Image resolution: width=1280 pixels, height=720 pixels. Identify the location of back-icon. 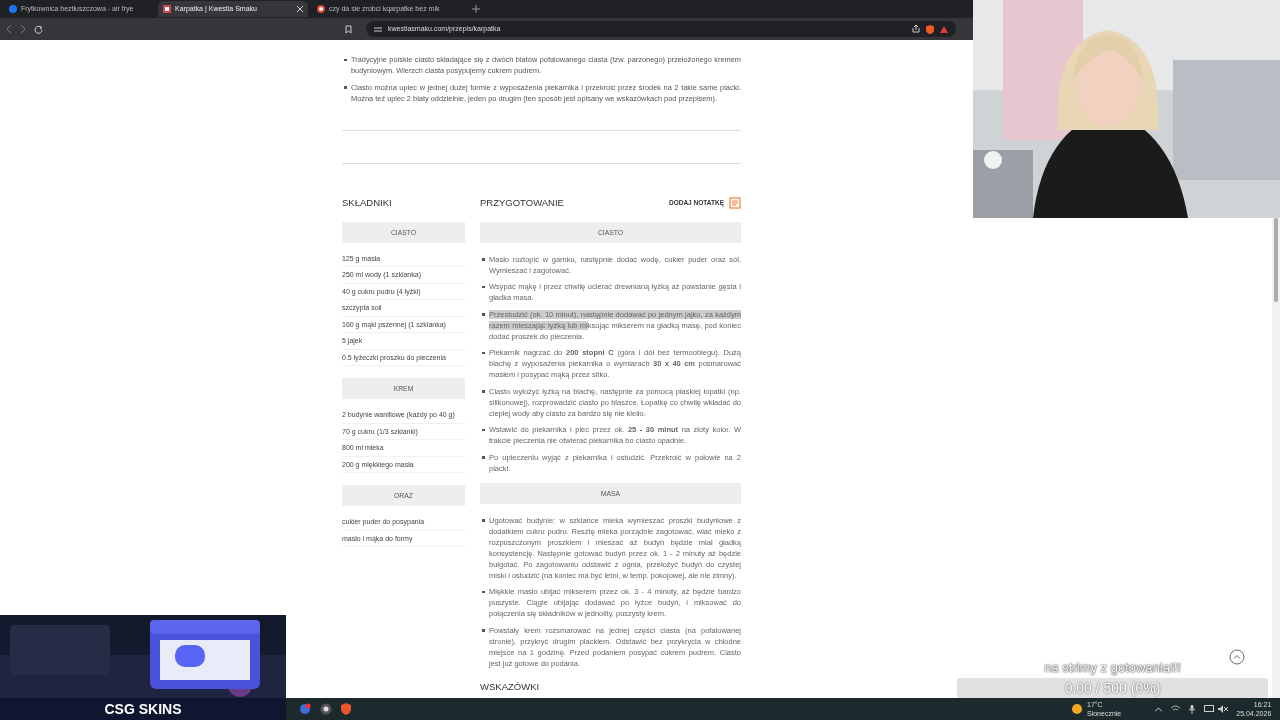
(9, 29).